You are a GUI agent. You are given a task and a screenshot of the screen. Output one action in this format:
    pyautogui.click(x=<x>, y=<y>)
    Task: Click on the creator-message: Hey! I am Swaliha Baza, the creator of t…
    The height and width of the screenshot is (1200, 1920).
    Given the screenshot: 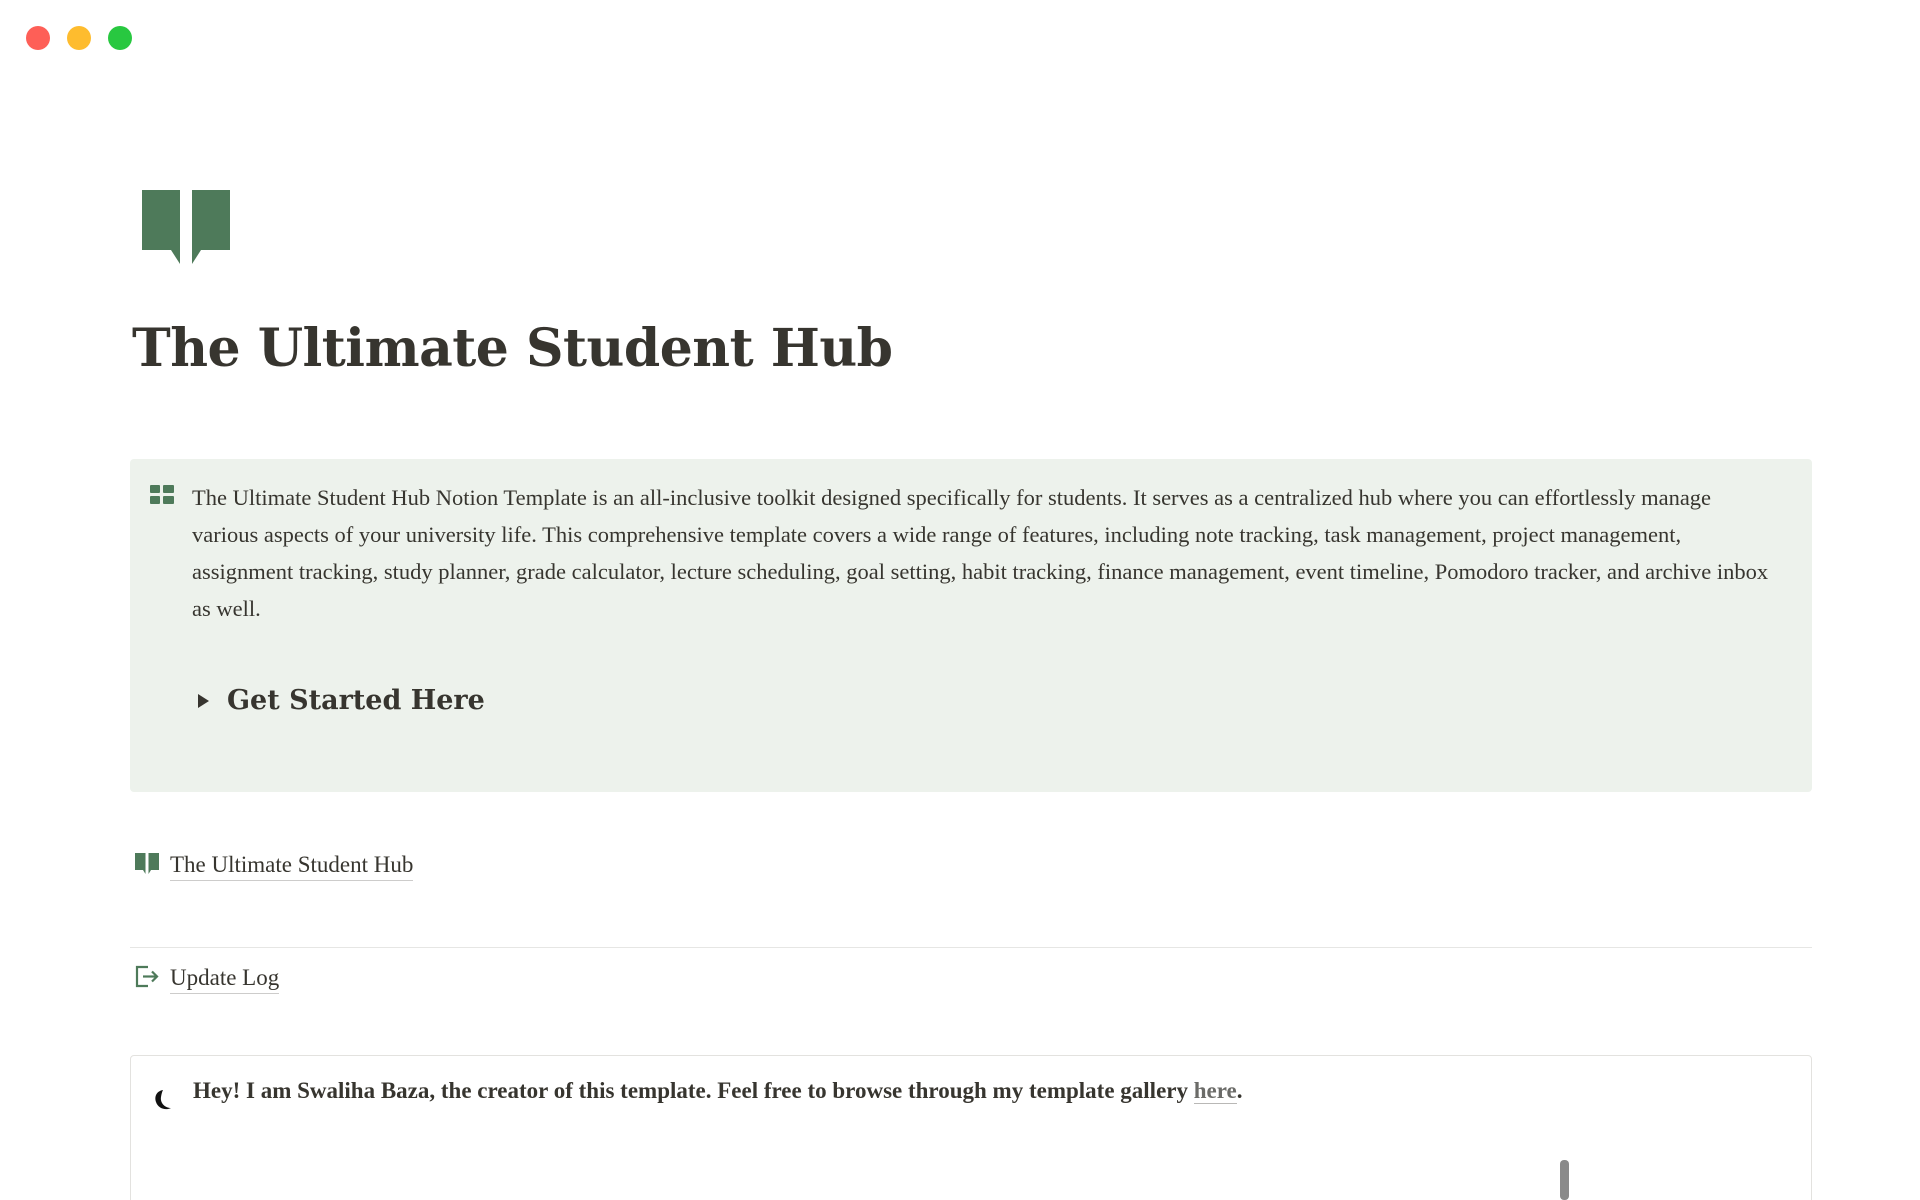 What is the action you would take?
    pyautogui.click(x=718, y=1091)
    